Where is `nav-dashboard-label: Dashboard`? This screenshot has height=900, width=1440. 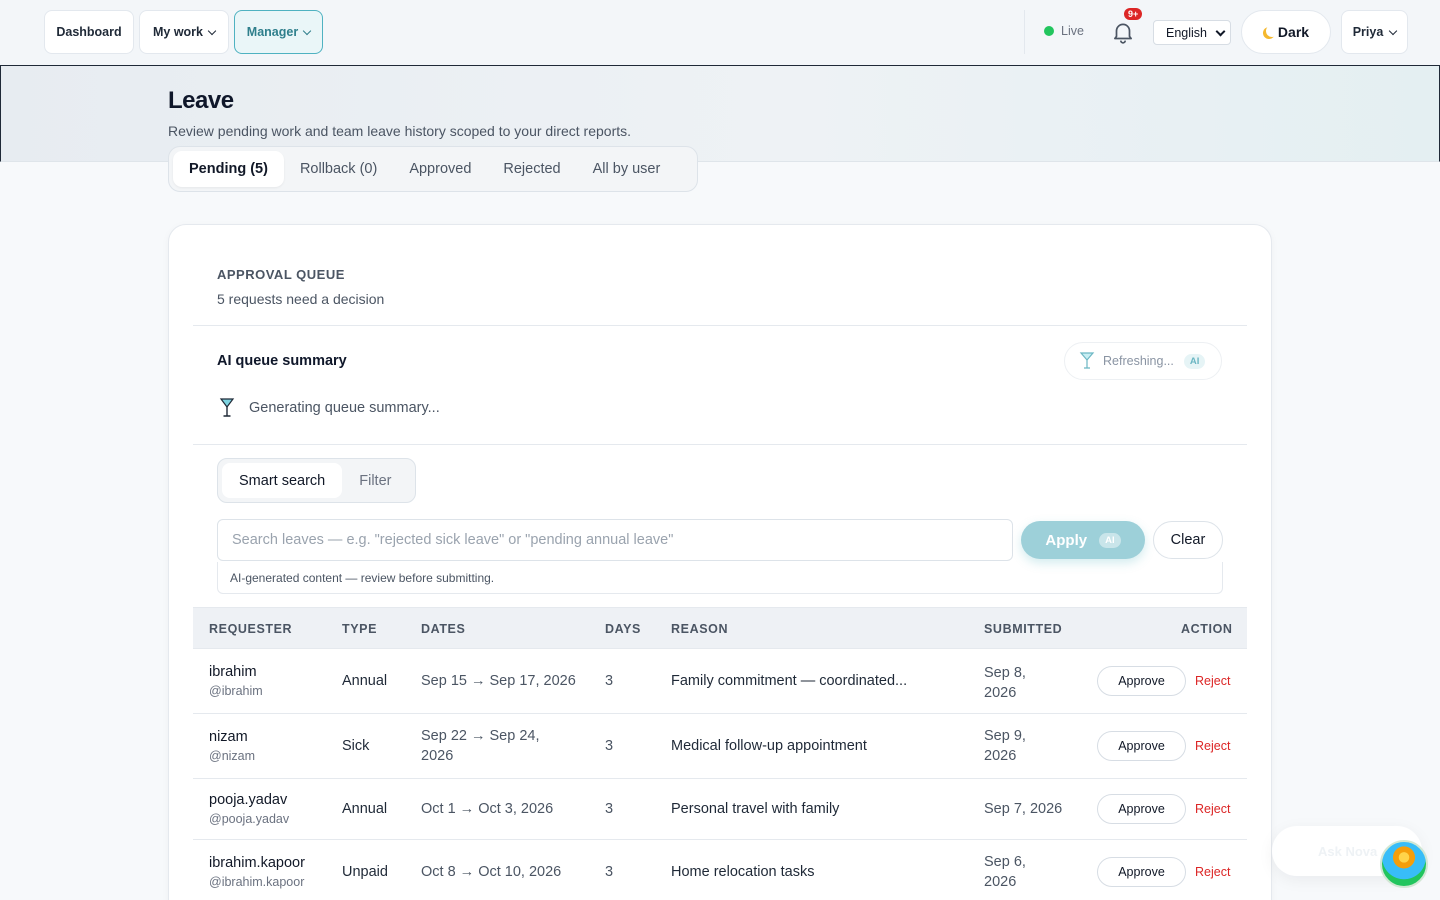
nav-dashboard-label: Dashboard is located at coordinates (89, 32).